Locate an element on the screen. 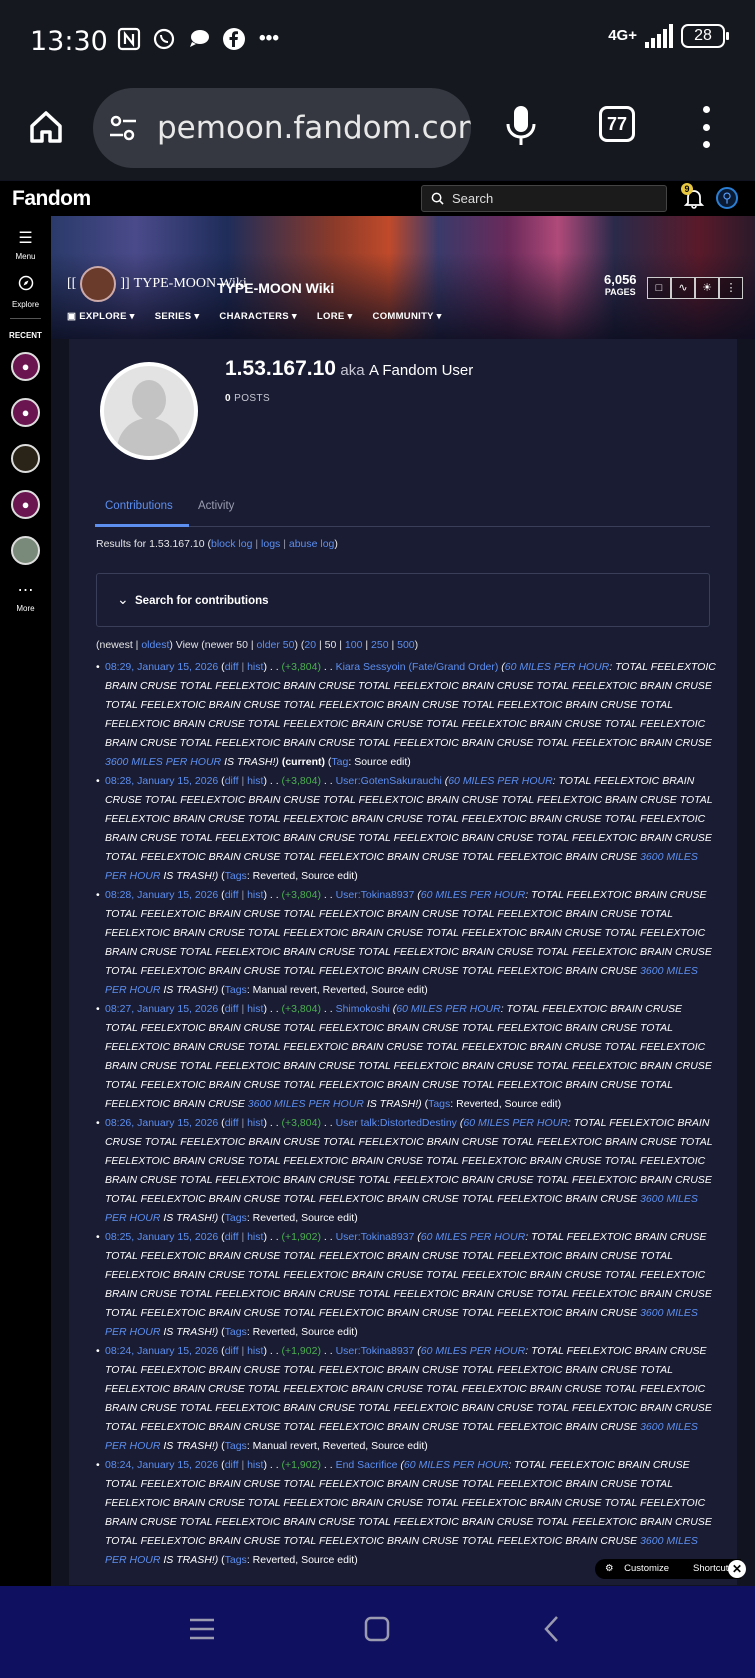 This screenshot has height=1678, width=755. block-log-link: block log is located at coordinates (231, 544).